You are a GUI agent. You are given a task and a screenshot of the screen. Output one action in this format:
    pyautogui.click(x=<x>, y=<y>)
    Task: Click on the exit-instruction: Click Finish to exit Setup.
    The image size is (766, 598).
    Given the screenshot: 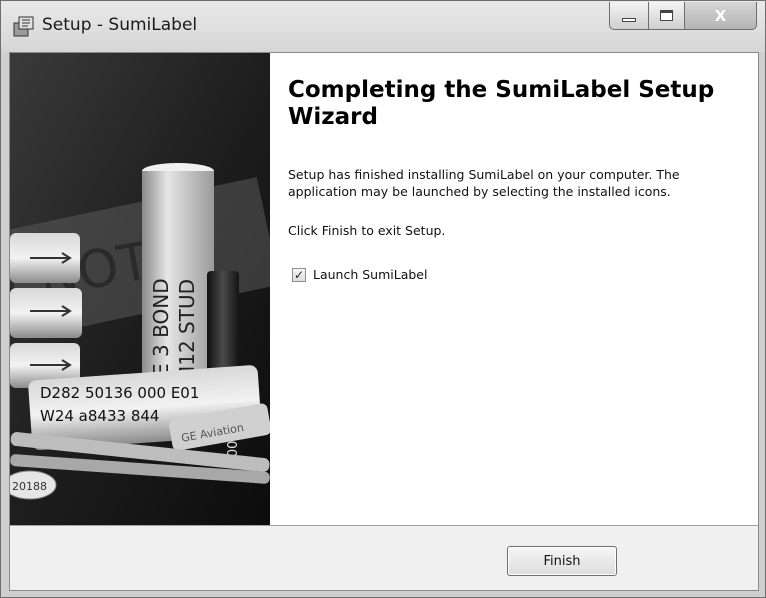 What is the action you would take?
    pyautogui.click(x=367, y=230)
    